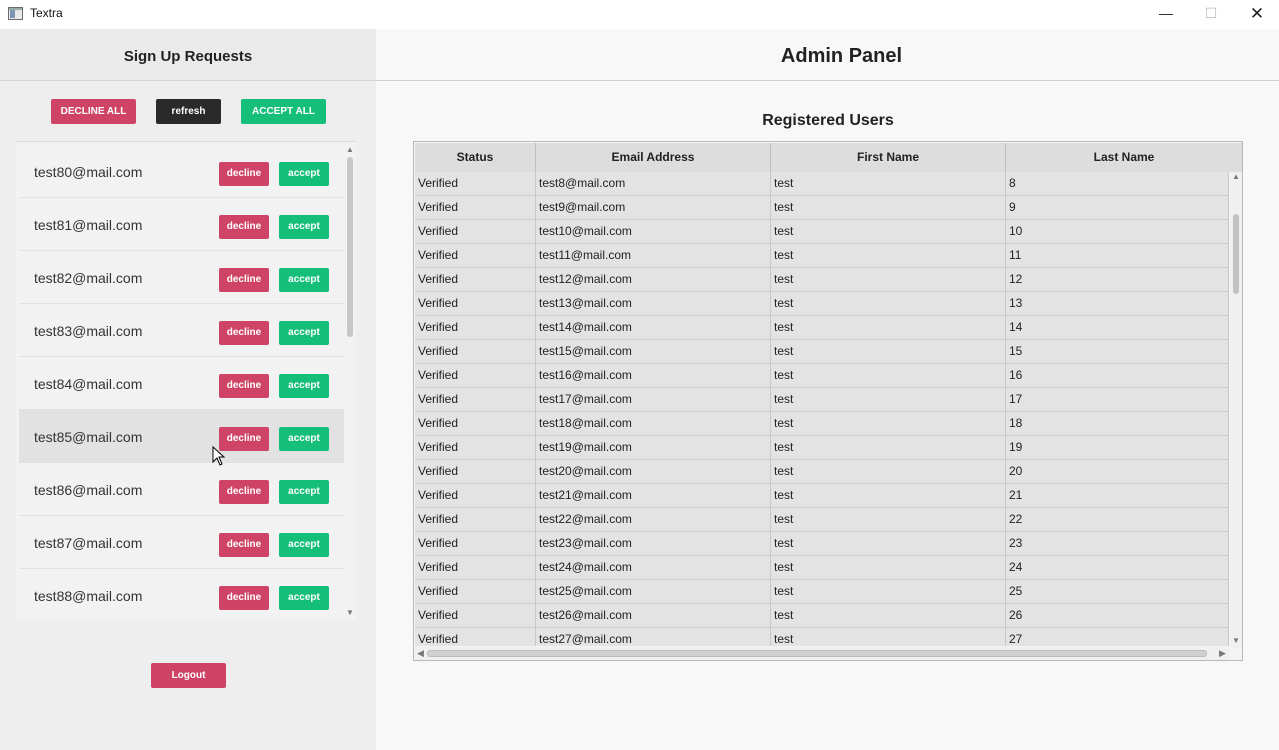 The image size is (1279, 750). What do you see at coordinates (653, 304) in the screenshot?
I see `cell-email: test13@mail.com` at bounding box center [653, 304].